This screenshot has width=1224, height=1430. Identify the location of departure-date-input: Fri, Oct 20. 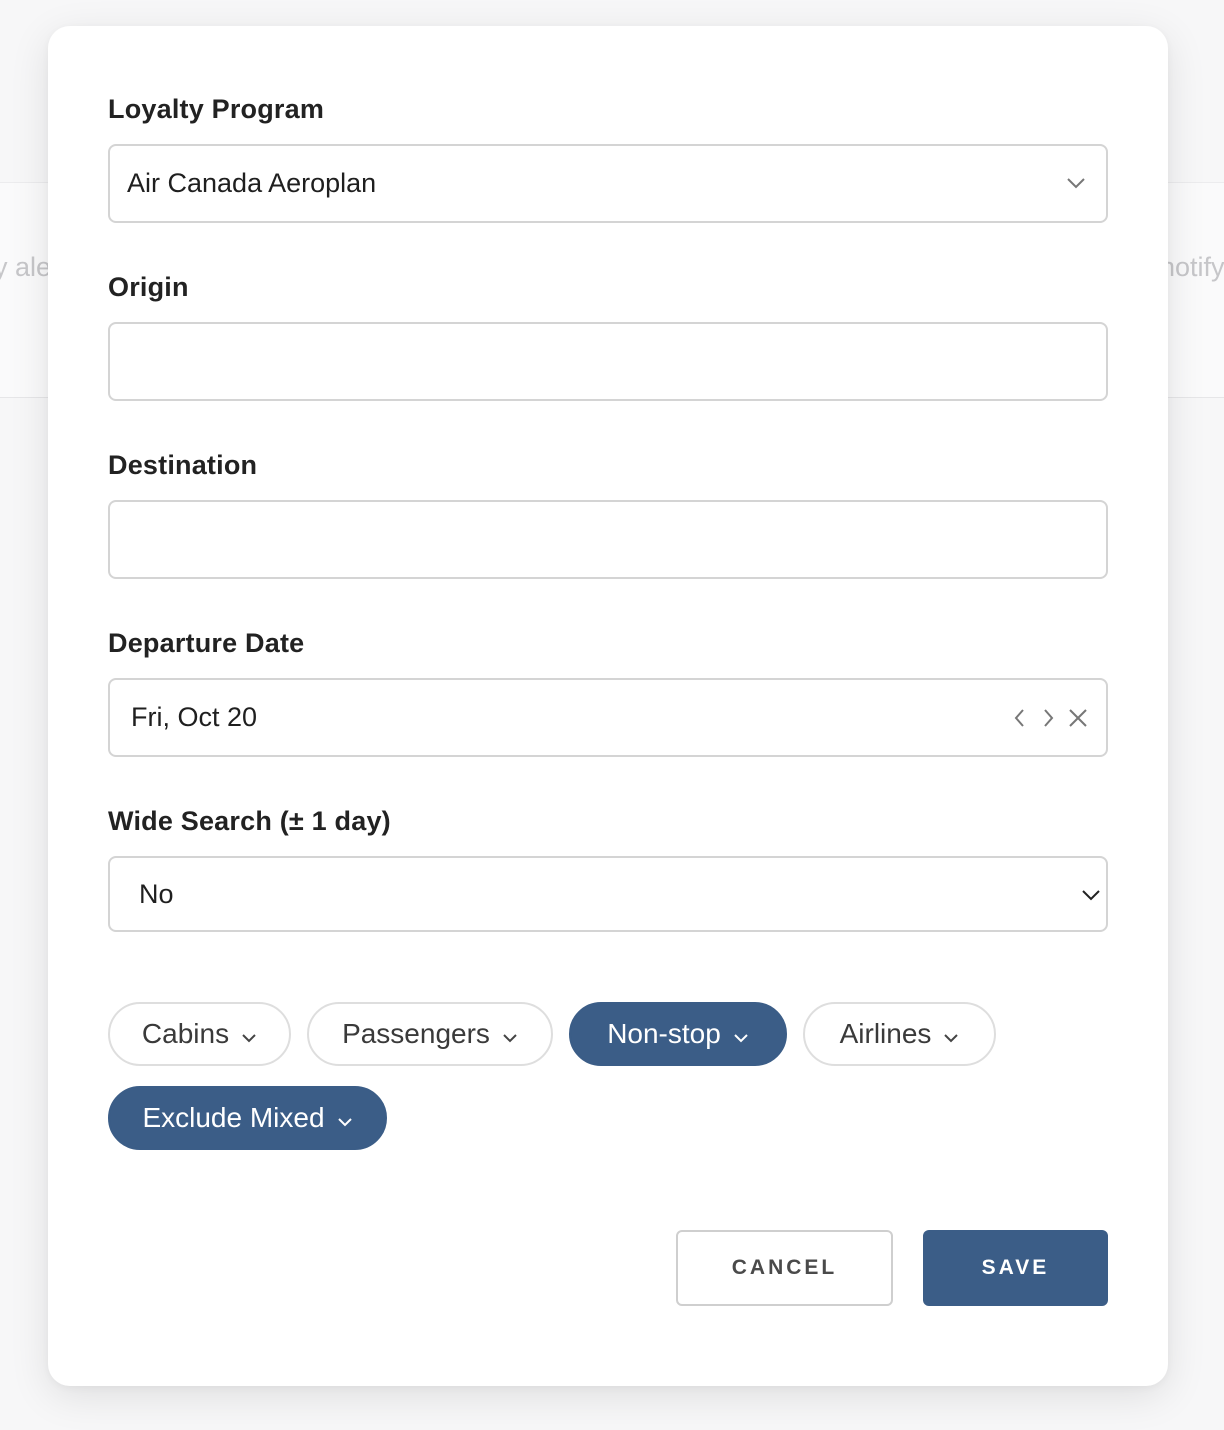
(608, 717).